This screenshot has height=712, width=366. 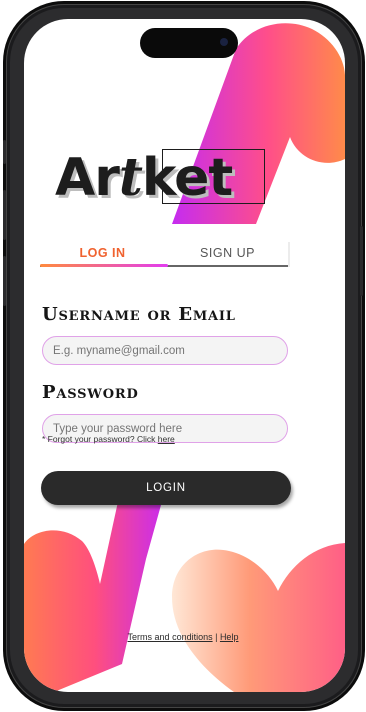 I want to click on tab-log-in: LOG IN, so click(x=102, y=253).